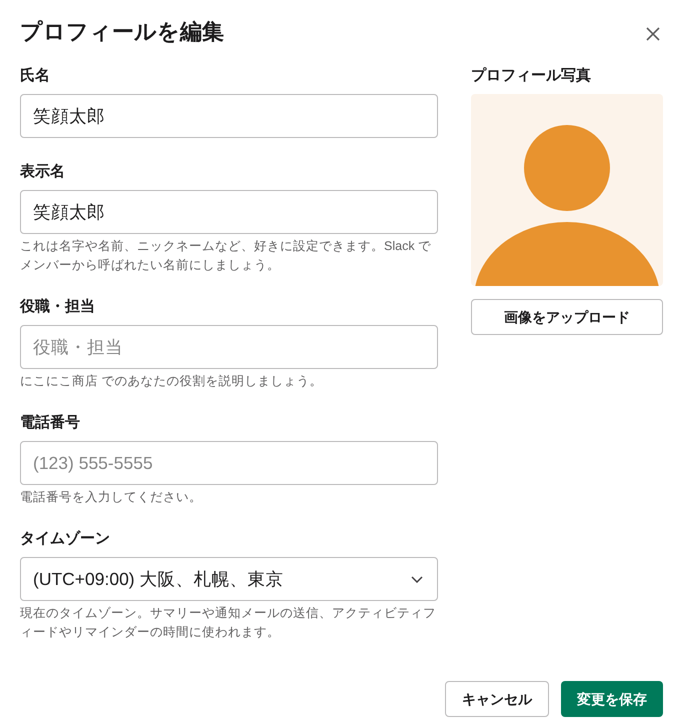 This screenshot has height=720, width=677. I want to click on save-button: 変更を保存, so click(612, 699).